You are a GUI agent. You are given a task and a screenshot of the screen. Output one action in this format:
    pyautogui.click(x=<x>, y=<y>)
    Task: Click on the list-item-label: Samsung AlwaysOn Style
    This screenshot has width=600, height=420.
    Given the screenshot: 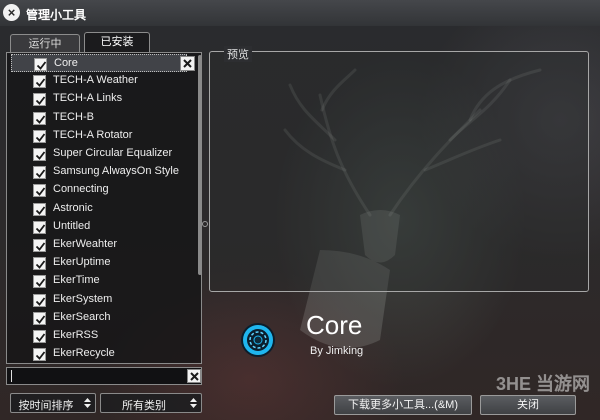 What is the action you would take?
    pyautogui.click(x=116, y=171)
    